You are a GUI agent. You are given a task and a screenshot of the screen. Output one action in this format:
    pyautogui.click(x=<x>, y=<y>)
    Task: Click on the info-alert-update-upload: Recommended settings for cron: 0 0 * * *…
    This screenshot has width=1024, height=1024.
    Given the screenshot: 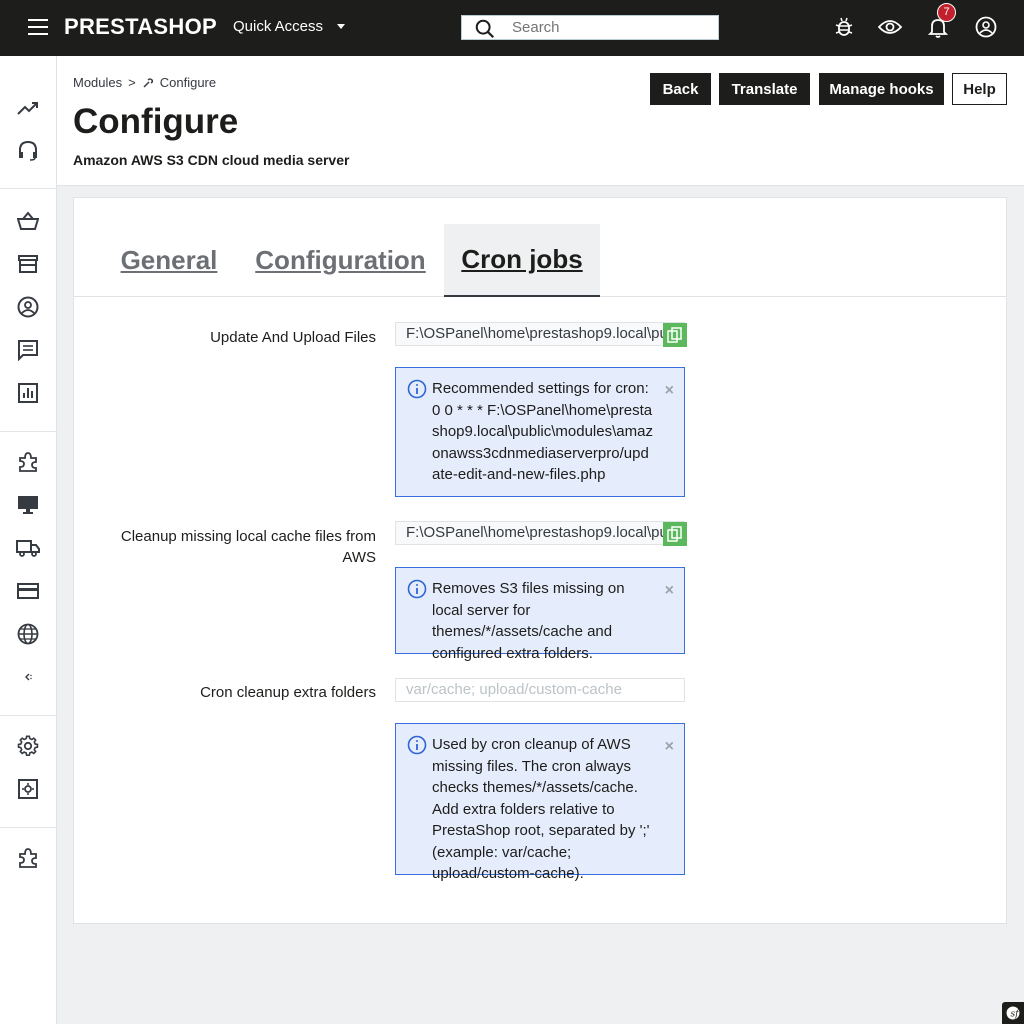 What is the action you would take?
    pyautogui.click(x=540, y=432)
    